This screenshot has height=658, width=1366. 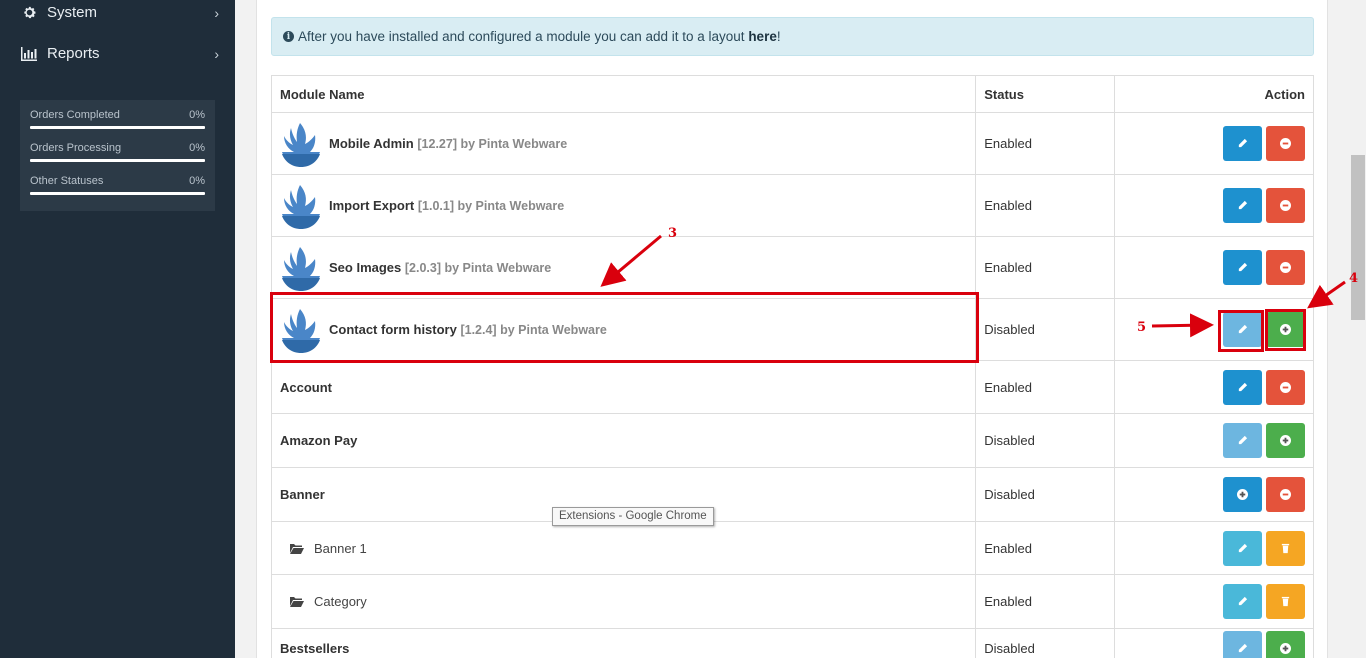 I want to click on module-name-cell: Import Export [1.0.1] by Pinta Webware, so click(x=623, y=205).